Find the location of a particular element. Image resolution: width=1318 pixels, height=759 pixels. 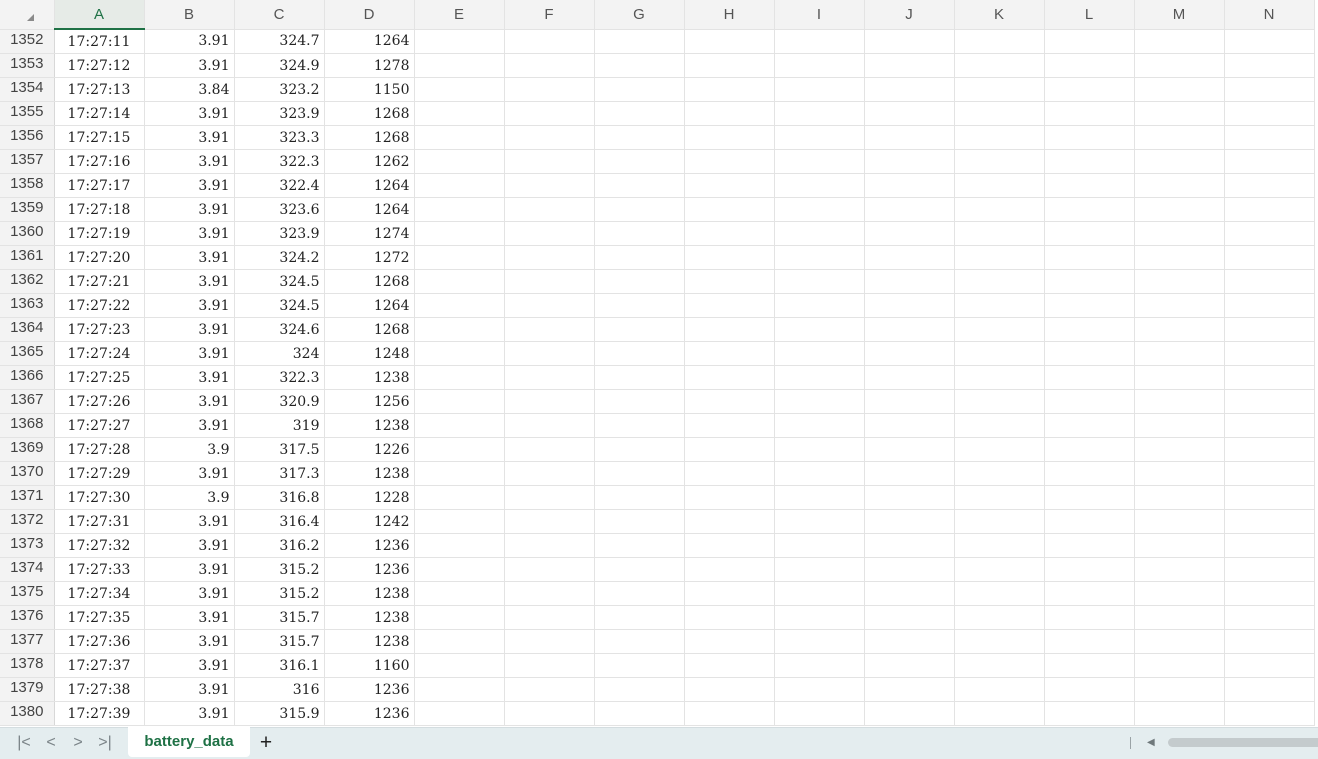

cell-time: 17:27:21 is located at coordinates (99, 281).